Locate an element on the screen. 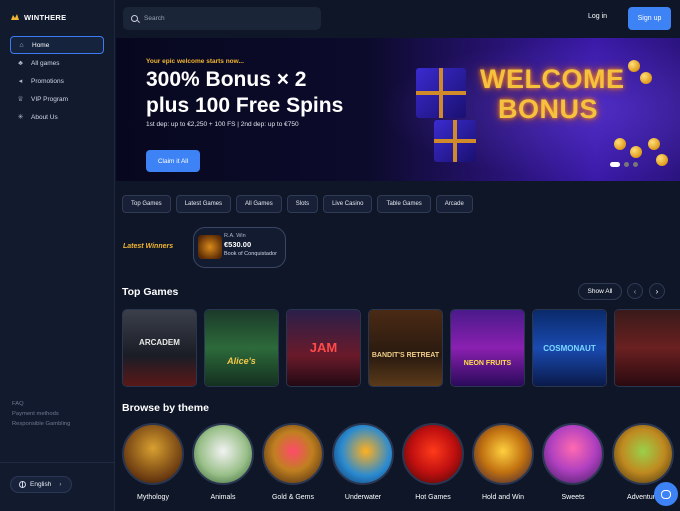  game-art-text: COSMONAUT is located at coordinates (569, 348).